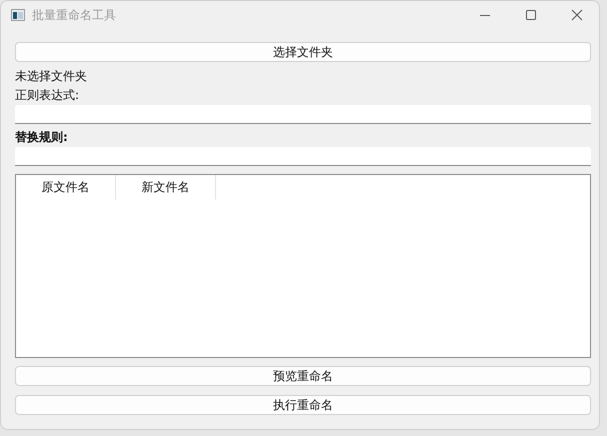  I want to click on window-title: 批量重命名工具, so click(74, 15).